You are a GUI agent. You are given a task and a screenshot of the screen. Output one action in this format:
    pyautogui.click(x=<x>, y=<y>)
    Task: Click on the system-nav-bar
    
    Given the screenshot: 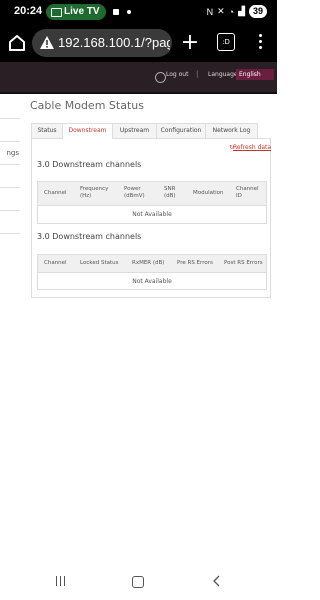 What is the action you would take?
    pyautogui.click(x=138, y=581)
    